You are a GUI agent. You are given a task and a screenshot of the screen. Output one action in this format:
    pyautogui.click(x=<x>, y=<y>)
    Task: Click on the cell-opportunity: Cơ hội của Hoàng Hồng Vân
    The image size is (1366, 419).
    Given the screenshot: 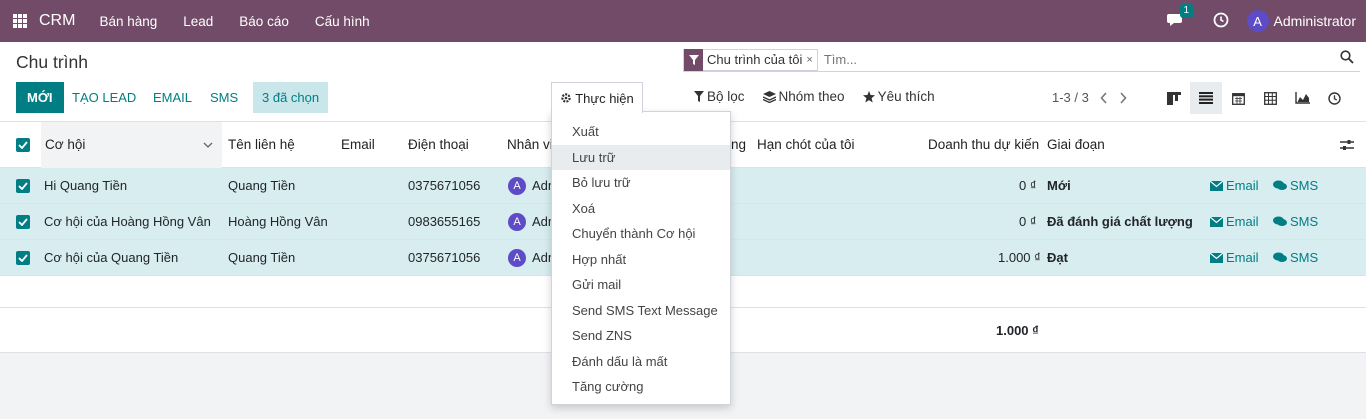 What is the action you would take?
    pyautogui.click(x=127, y=221)
    